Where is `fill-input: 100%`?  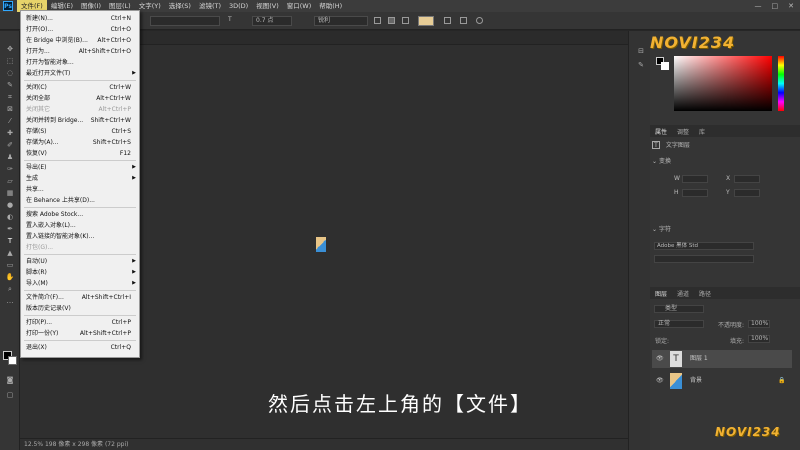
fill-input: 100% is located at coordinates (759, 339).